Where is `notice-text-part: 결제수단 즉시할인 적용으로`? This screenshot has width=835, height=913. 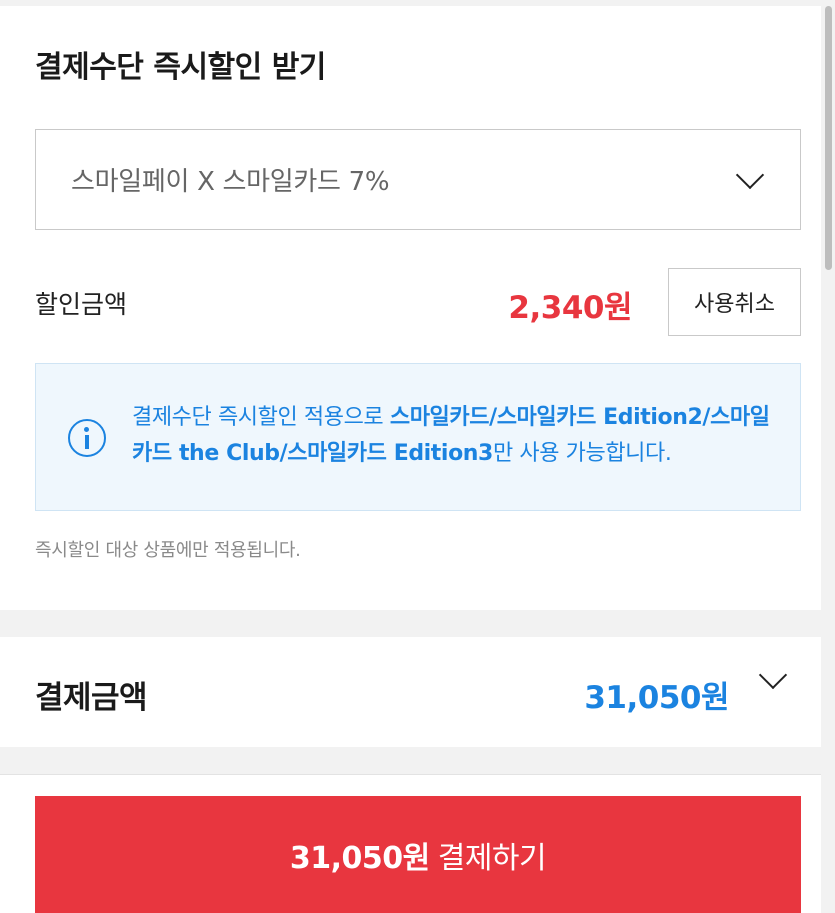 notice-text-part: 결제수단 즉시할인 적용으로 is located at coordinates (261, 417).